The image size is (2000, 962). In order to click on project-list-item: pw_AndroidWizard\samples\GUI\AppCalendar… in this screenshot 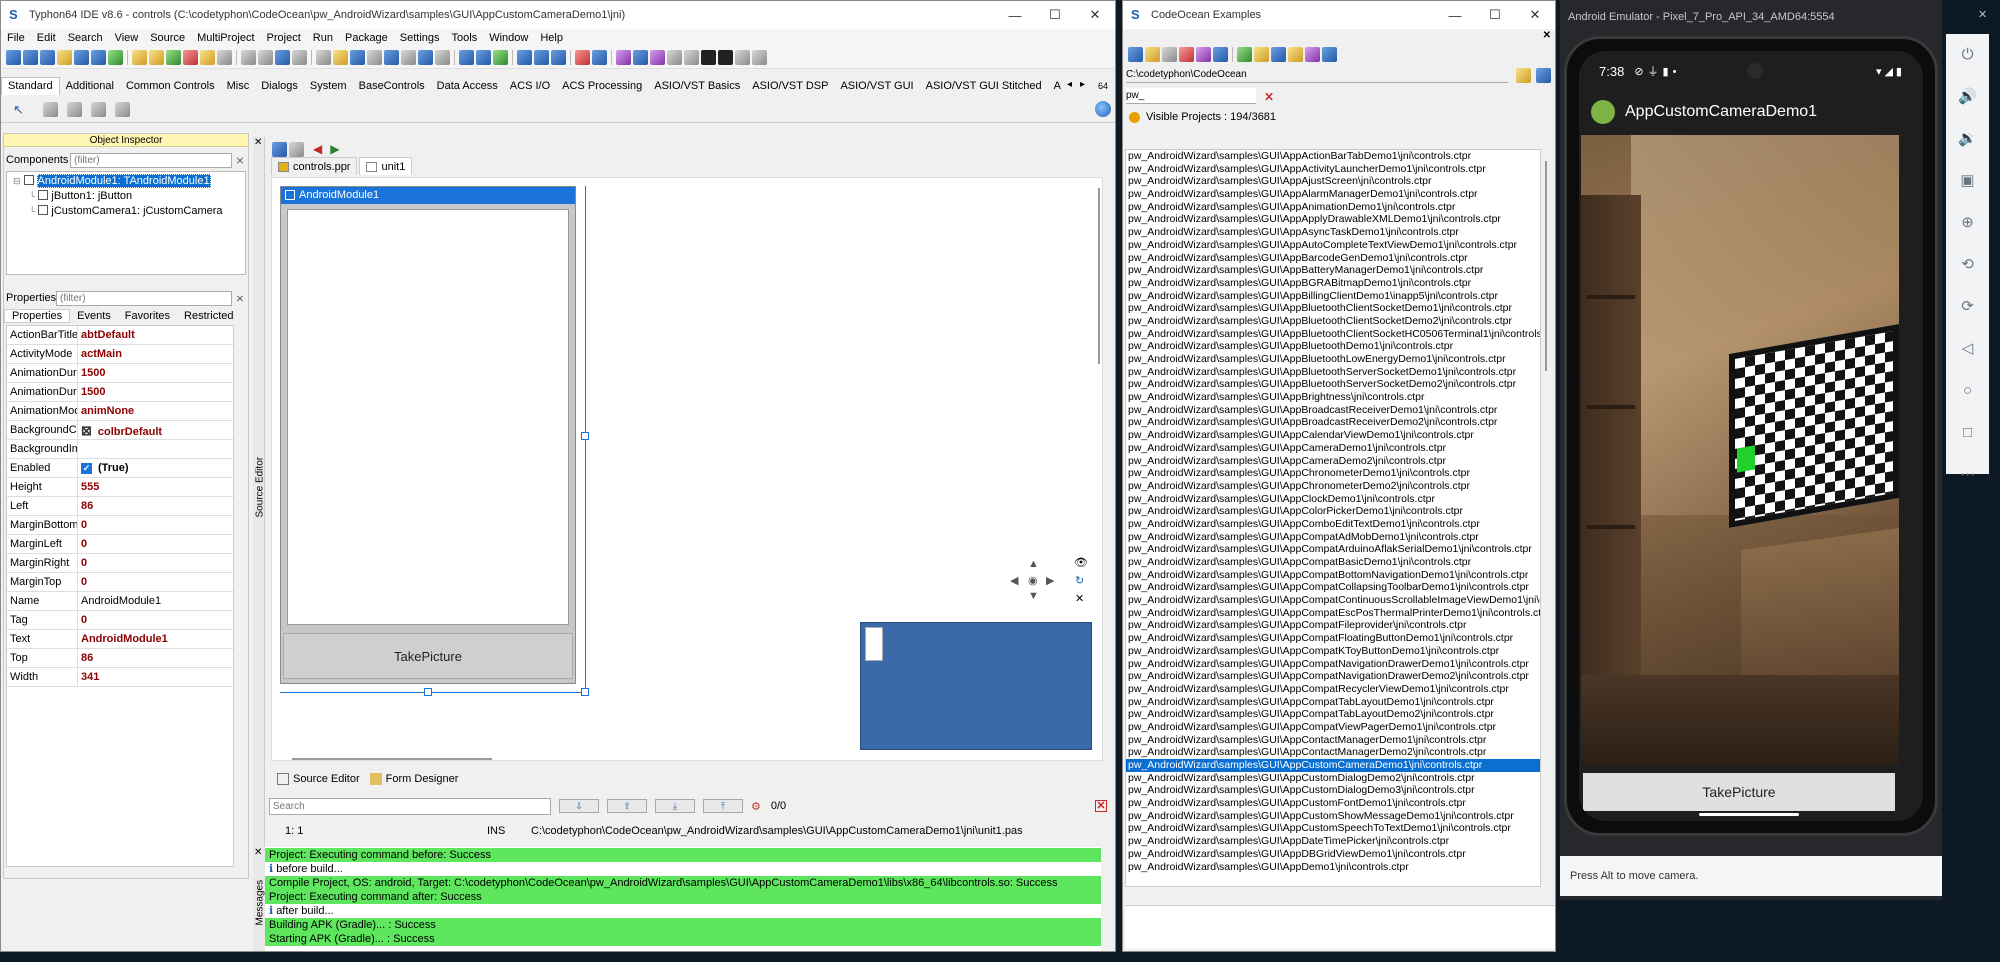, I will do `click(1333, 435)`.